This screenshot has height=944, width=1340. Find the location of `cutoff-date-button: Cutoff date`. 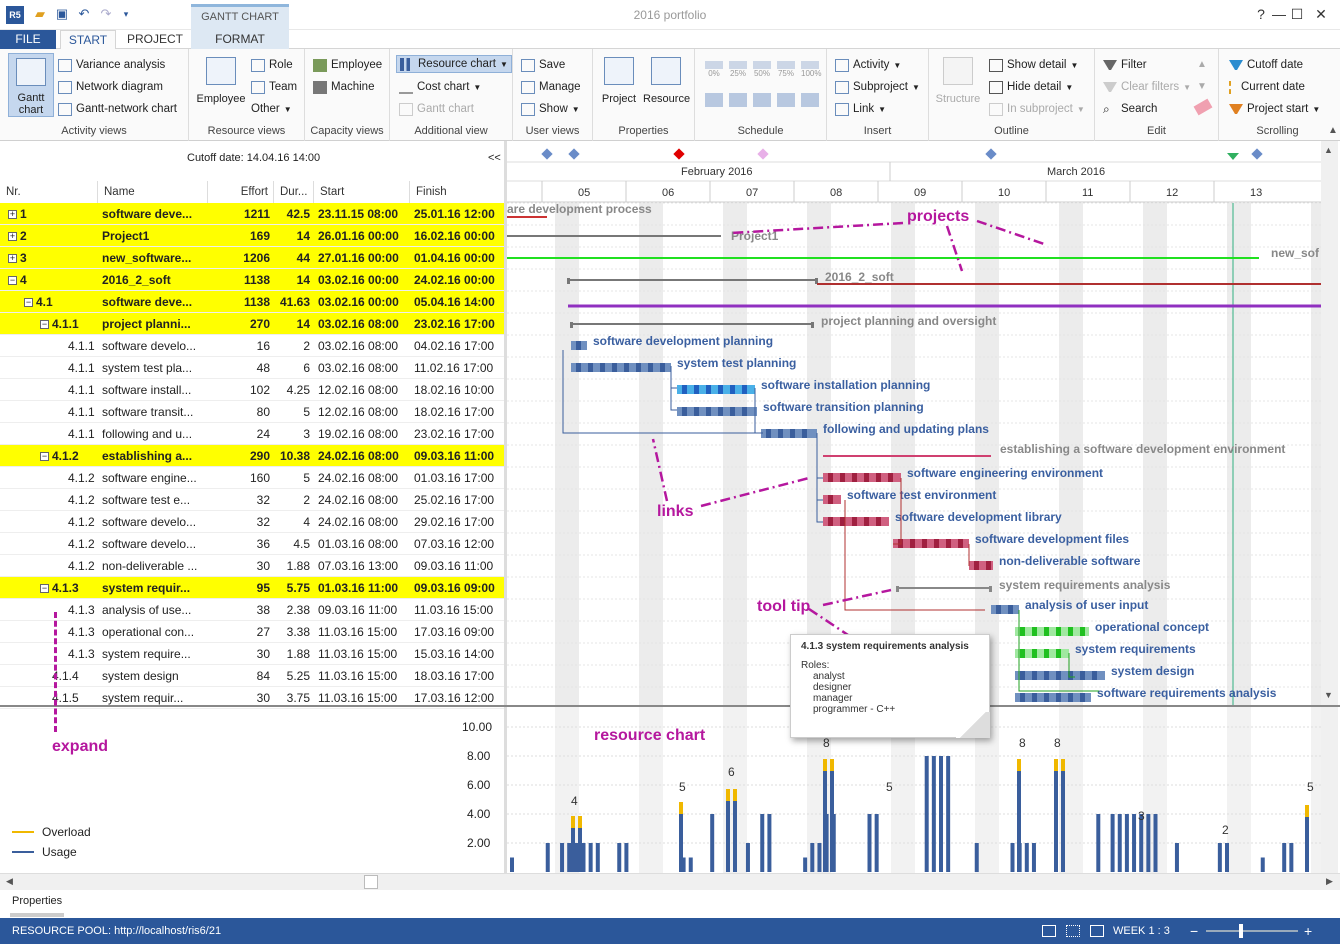

cutoff-date-button: Cutoff date is located at coordinates (1266, 65).